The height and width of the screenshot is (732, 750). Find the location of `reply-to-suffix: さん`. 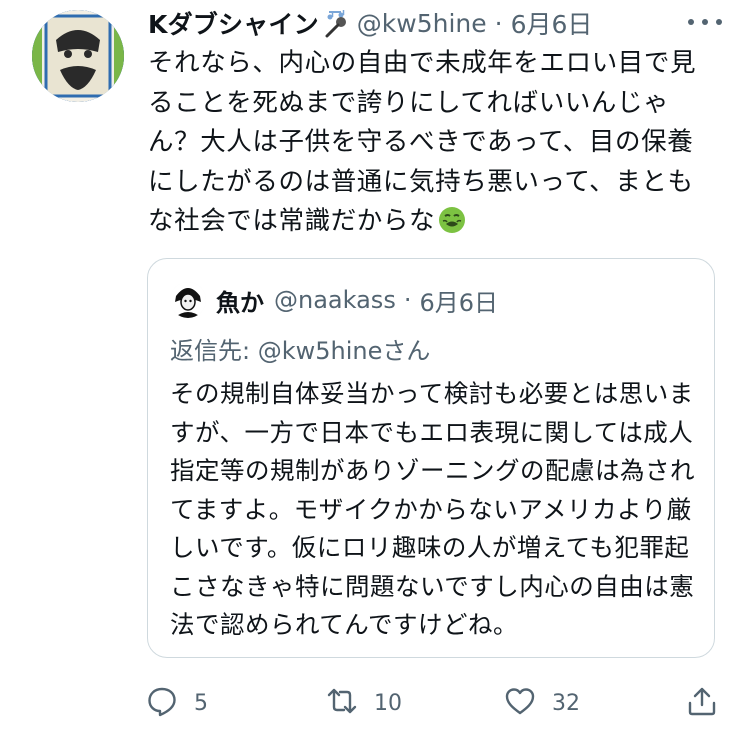

reply-to-suffix: さん is located at coordinates (406, 351).